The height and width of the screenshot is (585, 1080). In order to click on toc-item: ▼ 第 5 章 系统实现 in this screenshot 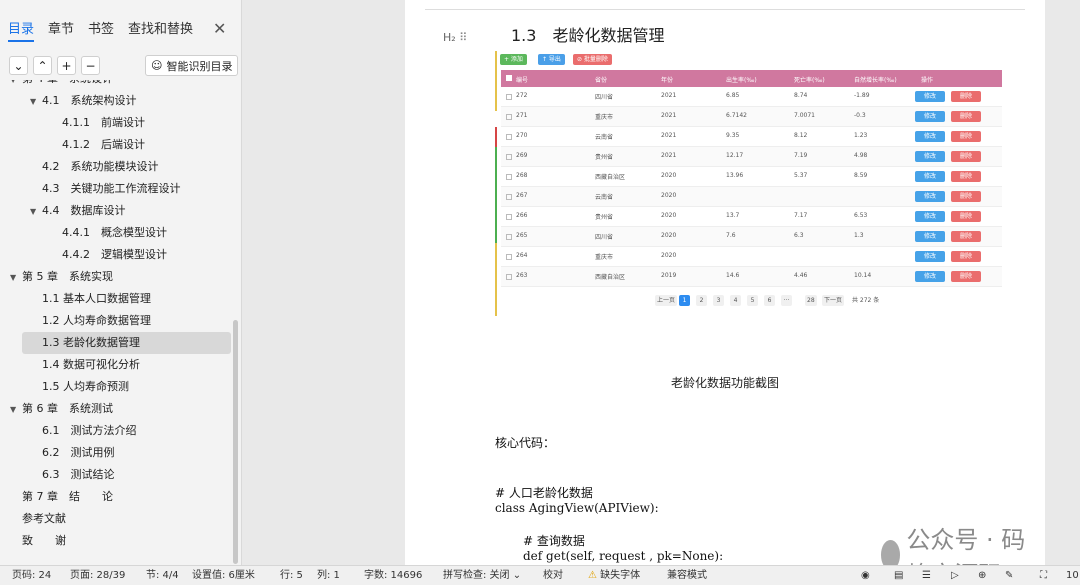, I will do `click(119, 277)`.